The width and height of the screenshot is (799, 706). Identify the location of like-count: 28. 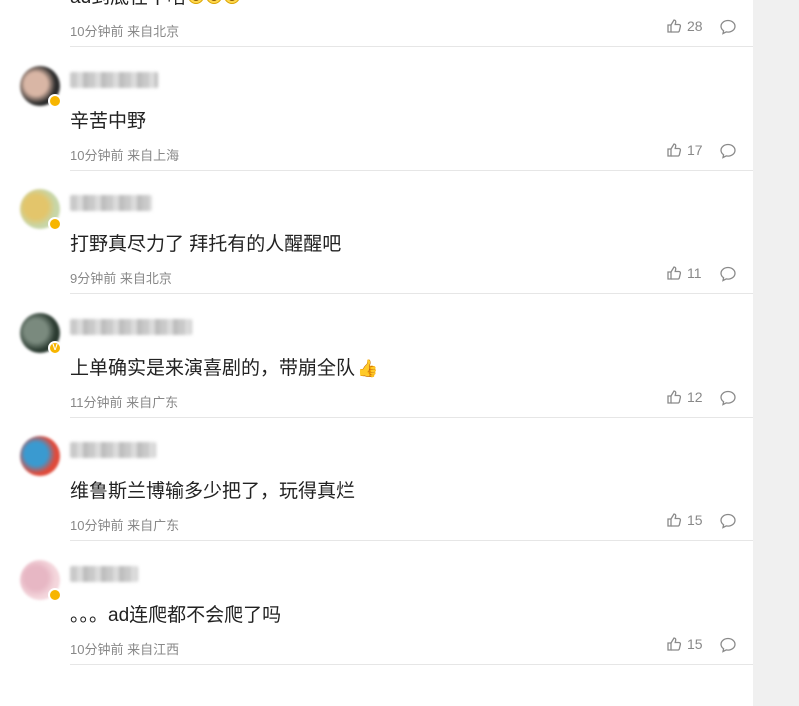
(695, 26).